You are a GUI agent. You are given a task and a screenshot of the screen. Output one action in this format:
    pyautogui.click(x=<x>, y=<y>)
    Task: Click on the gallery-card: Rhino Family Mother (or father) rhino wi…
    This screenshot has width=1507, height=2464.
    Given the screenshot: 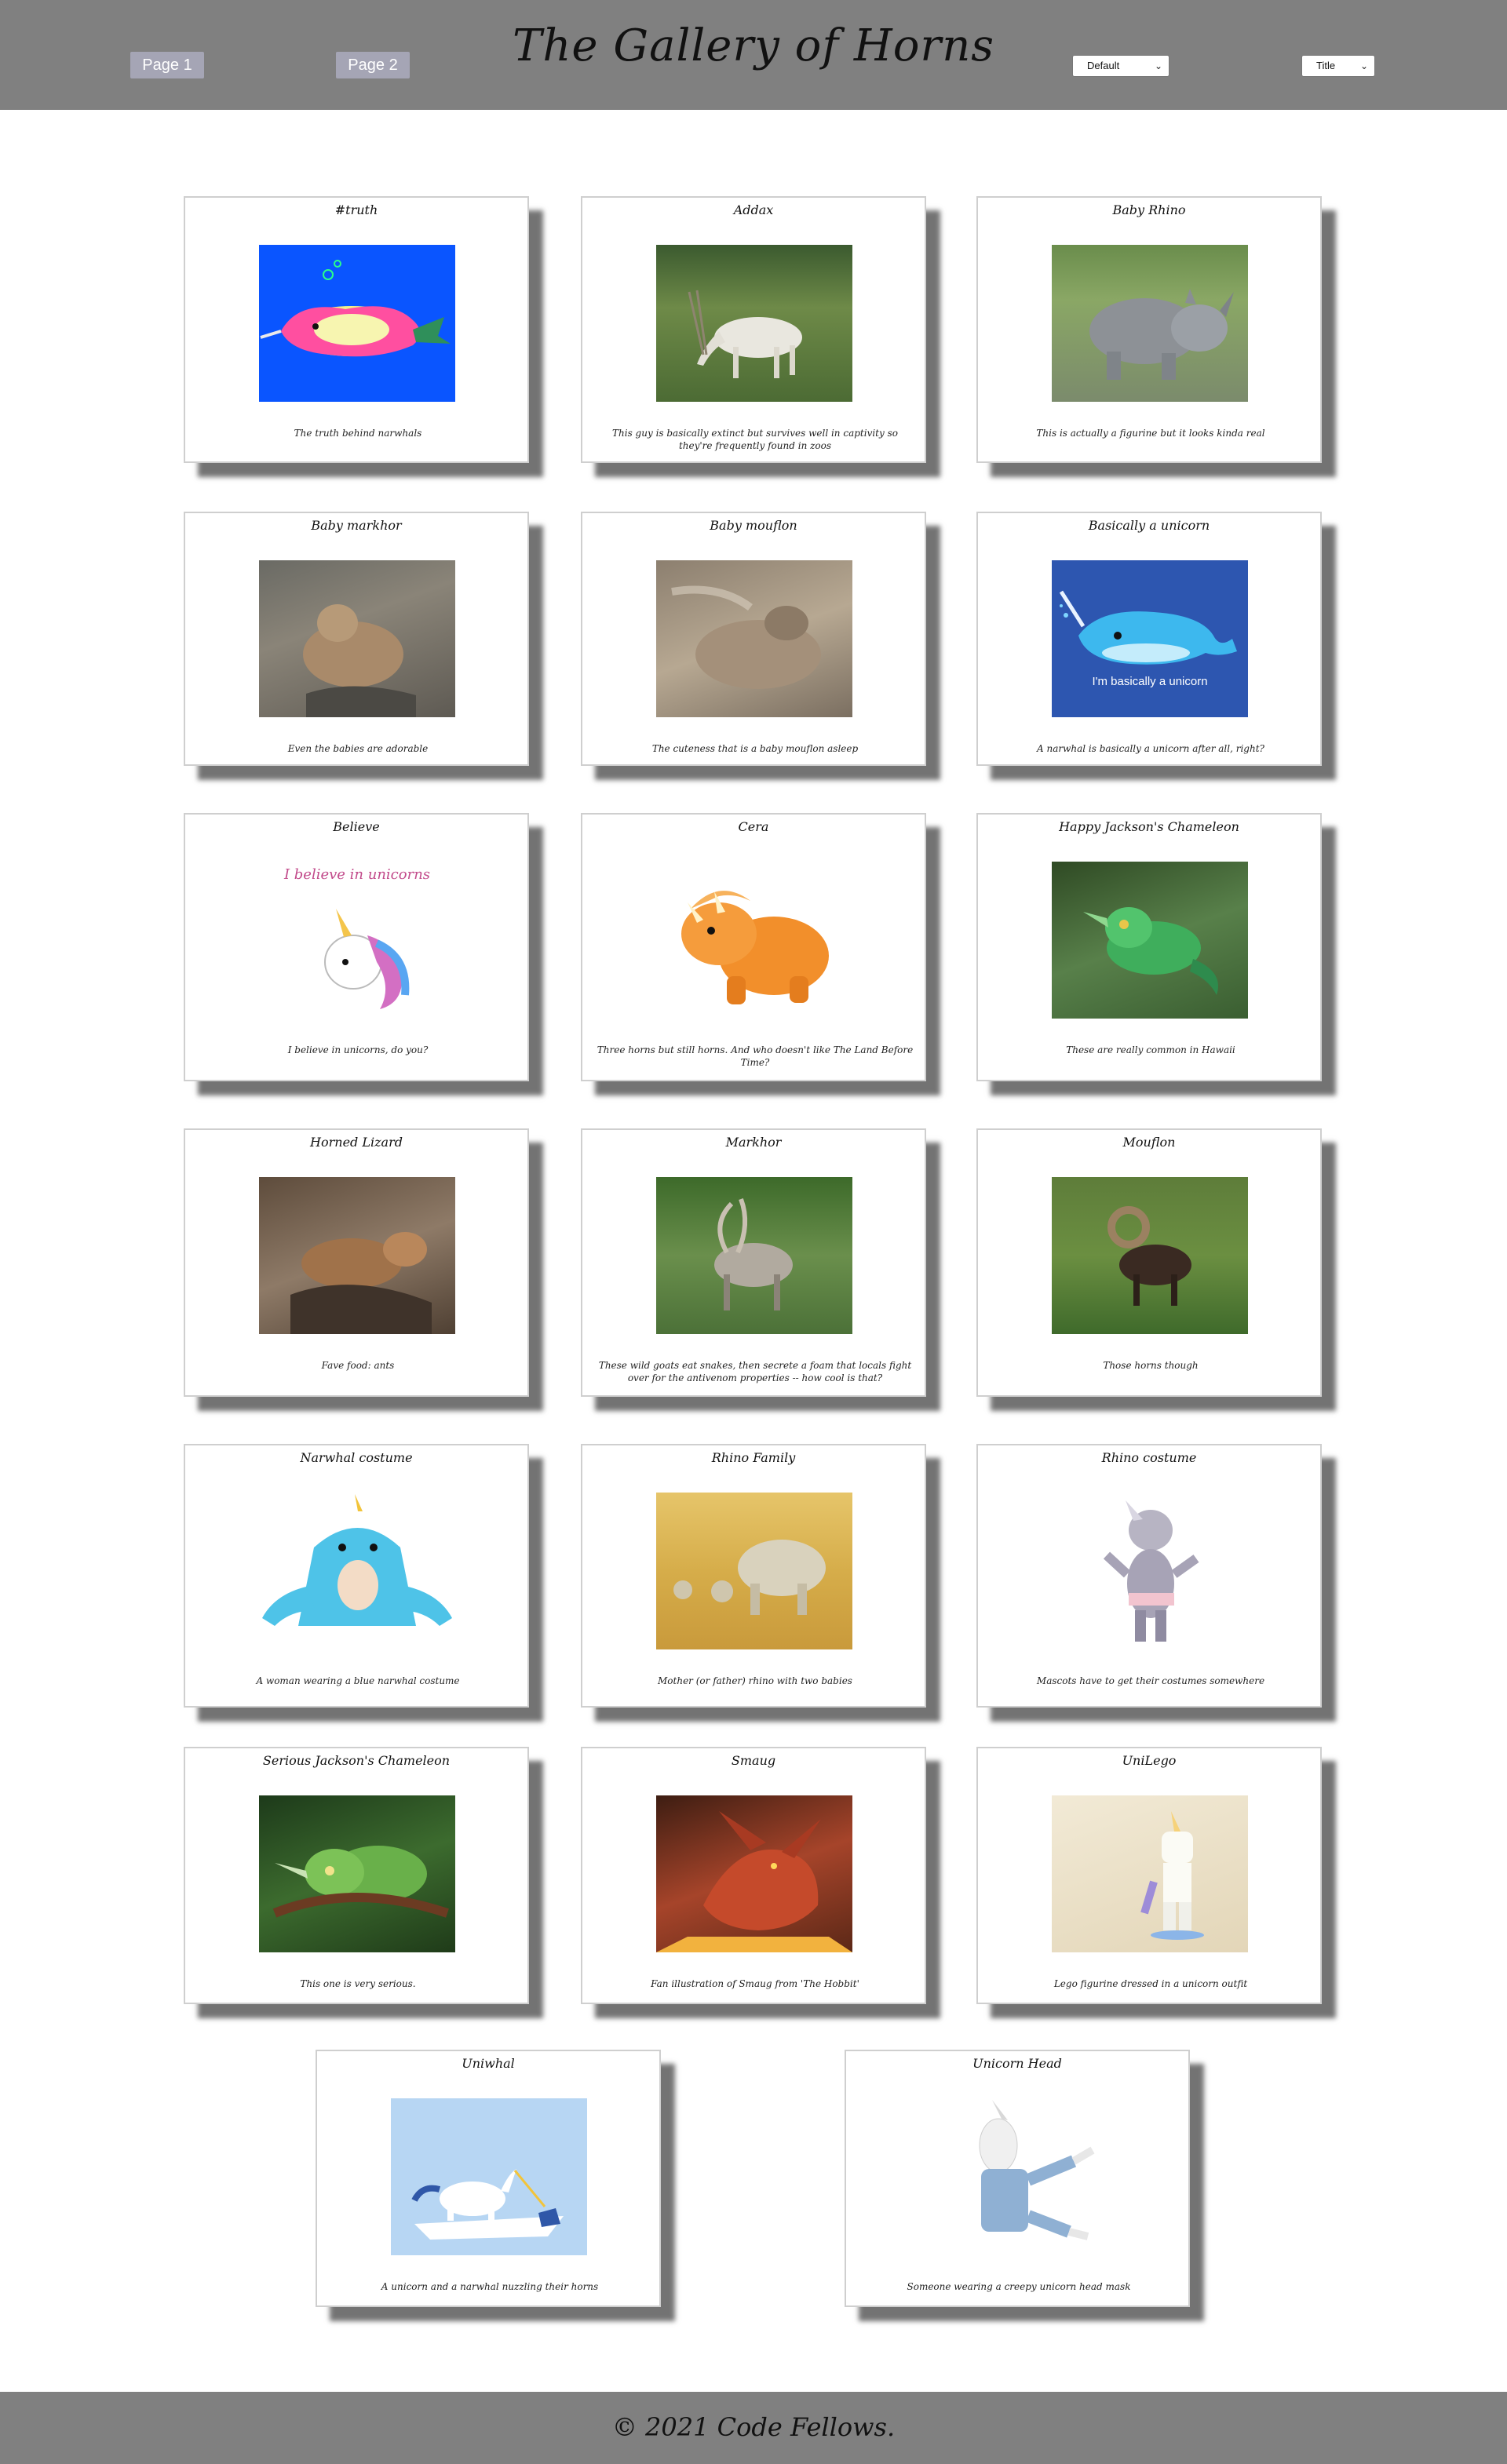 What is the action you would take?
    pyautogui.click(x=754, y=1576)
    